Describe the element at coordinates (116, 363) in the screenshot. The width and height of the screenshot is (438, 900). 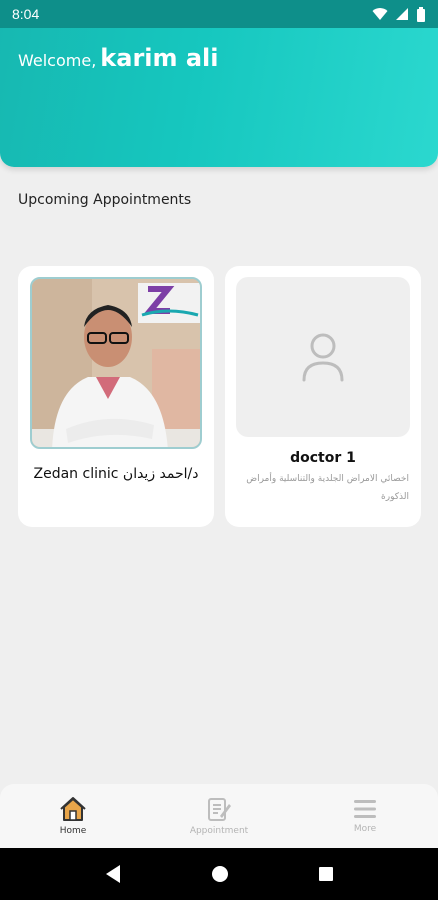
I see `doctor-photo` at that location.